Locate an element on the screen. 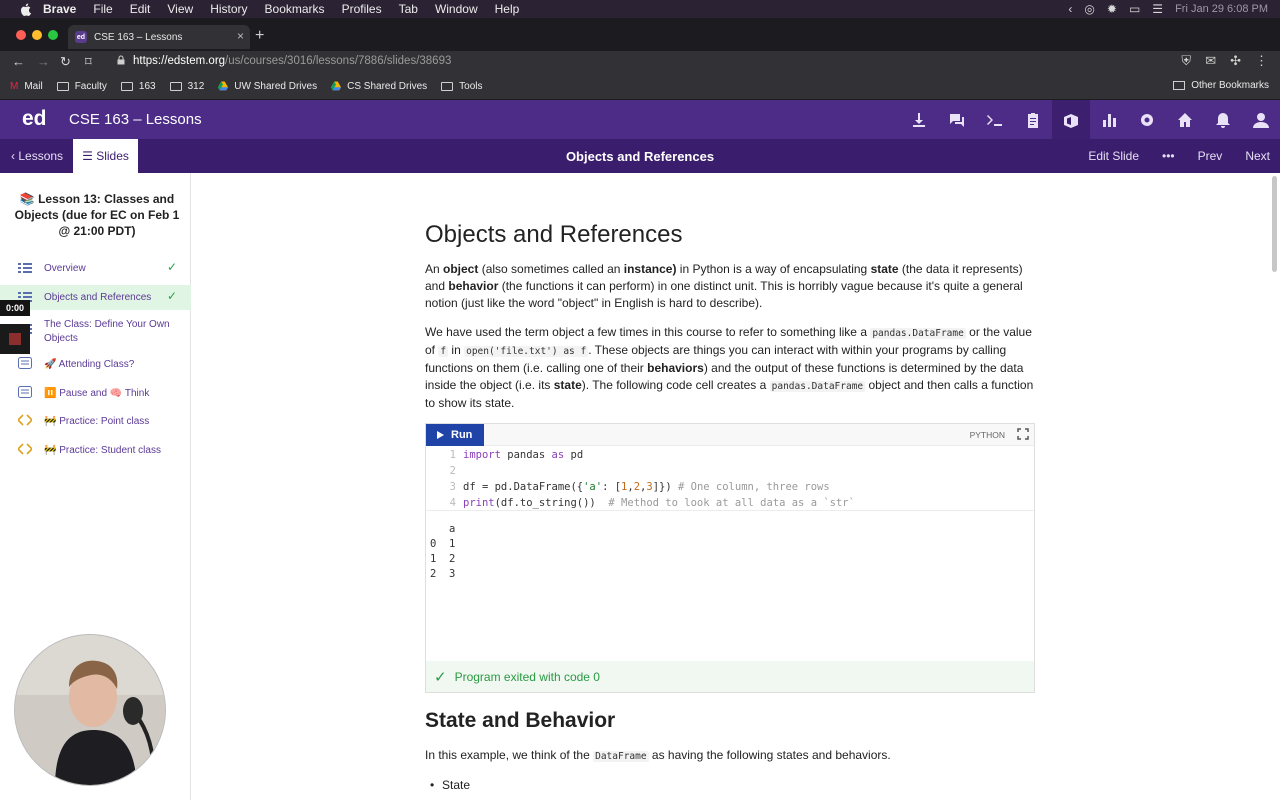 This screenshot has height=800, width=1280. bookmark-312: 312 is located at coordinates (186, 86).